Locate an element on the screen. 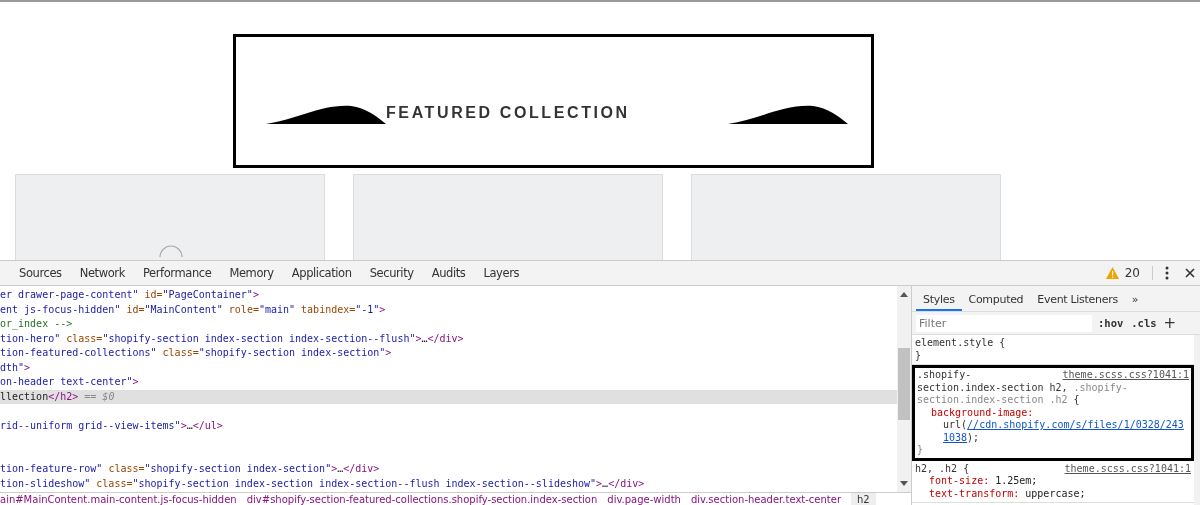 Image resolution: width=1200 pixels, height=505 pixels. url-link: //cdn.shopify.com/s/files/1/0328/243 is located at coordinates (1075, 424).